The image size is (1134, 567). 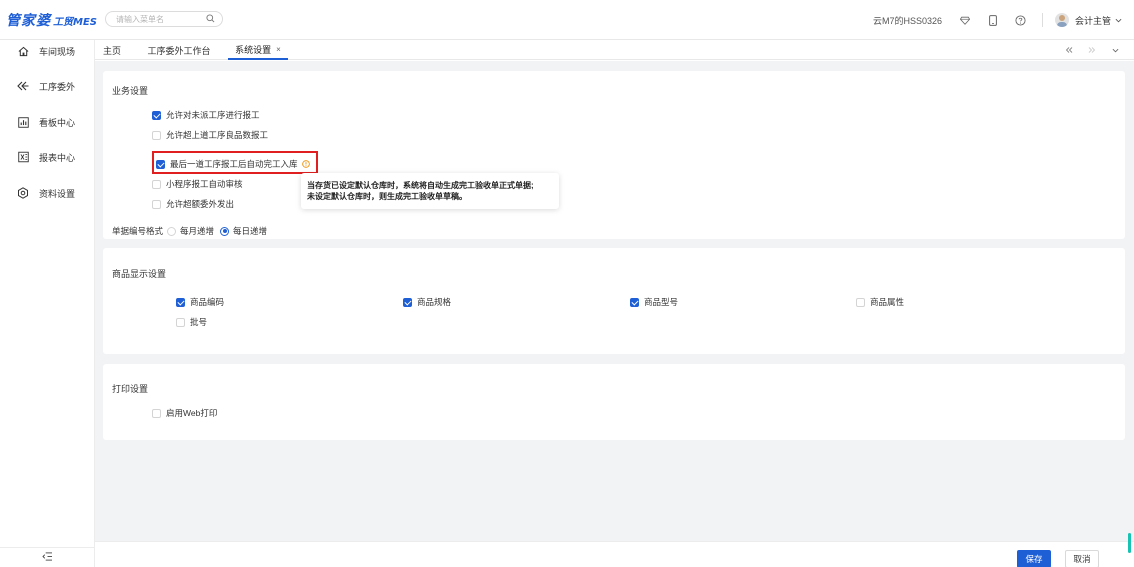 I want to click on option-product-model: 商品型号, so click(x=654, y=302).